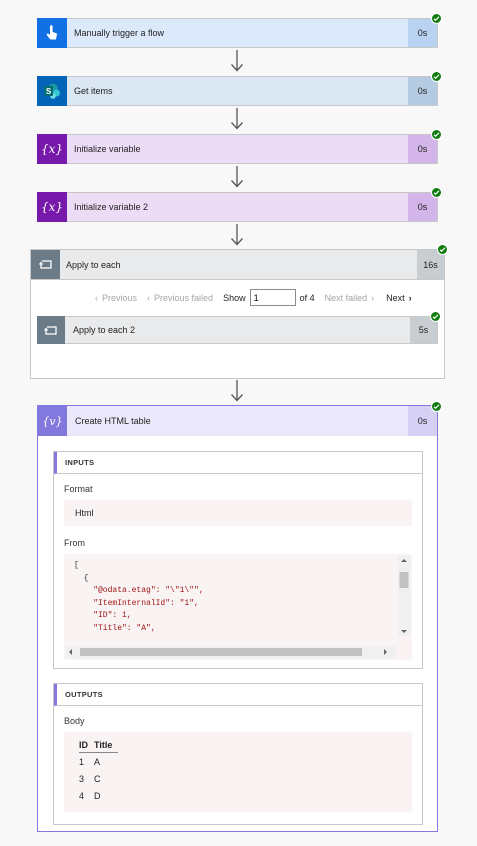 The width and height of the screenshot is (477, 846). What do you see at coordinates (239, 262) in the screenshot?
I see `apply-to-each-header: Apply to each 16s` at bounding box center [239, 262].